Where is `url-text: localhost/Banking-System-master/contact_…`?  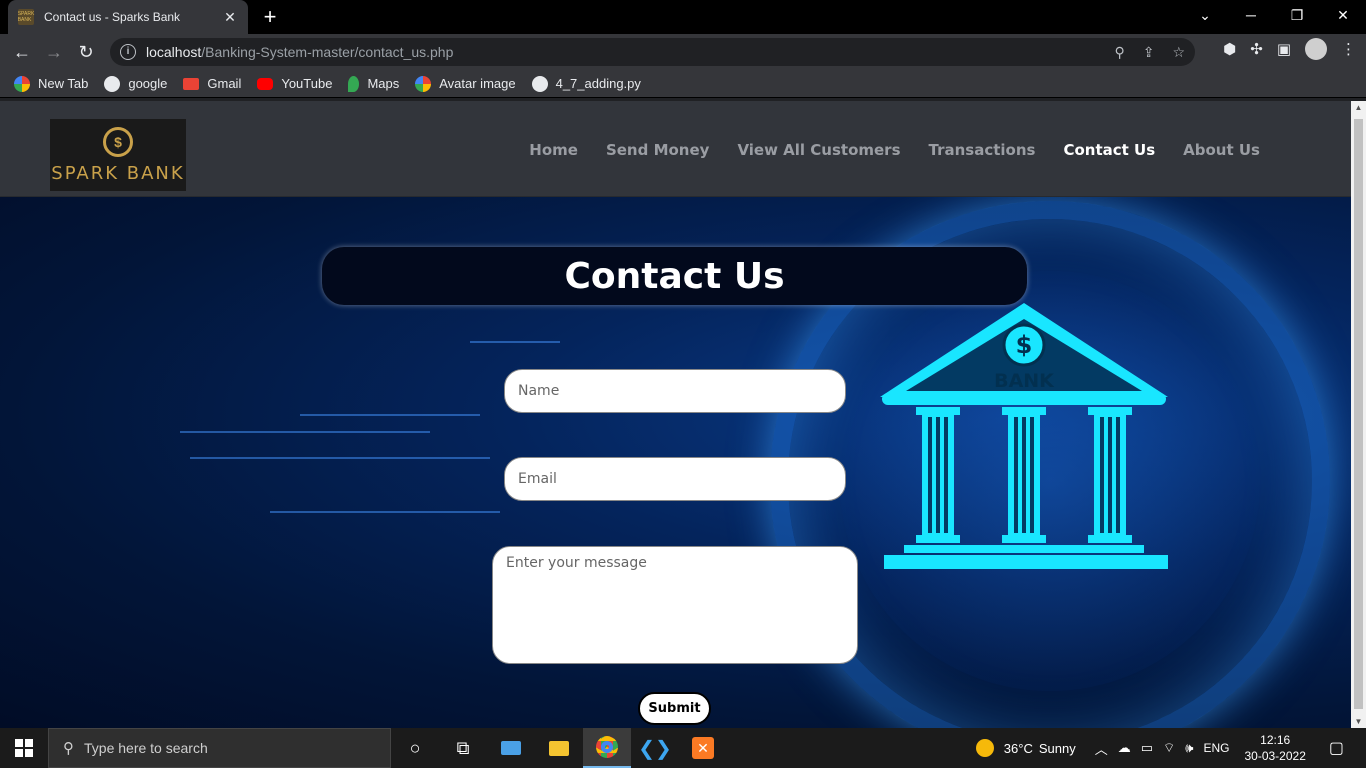
url-text: localhost/Banking-System-master/contact_… is located at coordinates (621, 52).